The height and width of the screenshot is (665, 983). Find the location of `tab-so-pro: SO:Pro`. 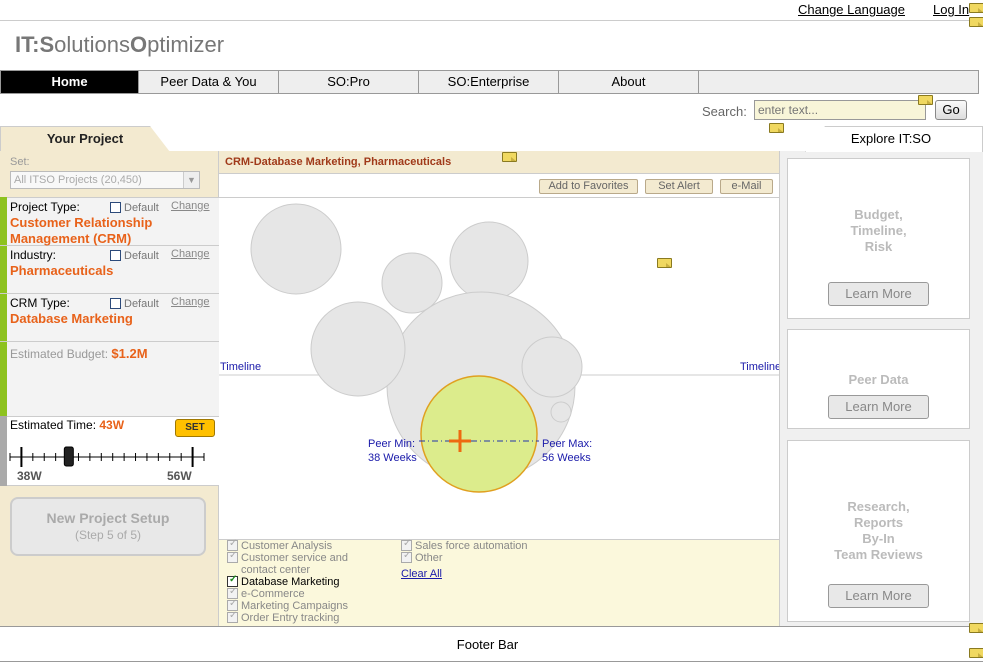

tab-so-pro: SO:Pro is located at coordinates (349, 82).